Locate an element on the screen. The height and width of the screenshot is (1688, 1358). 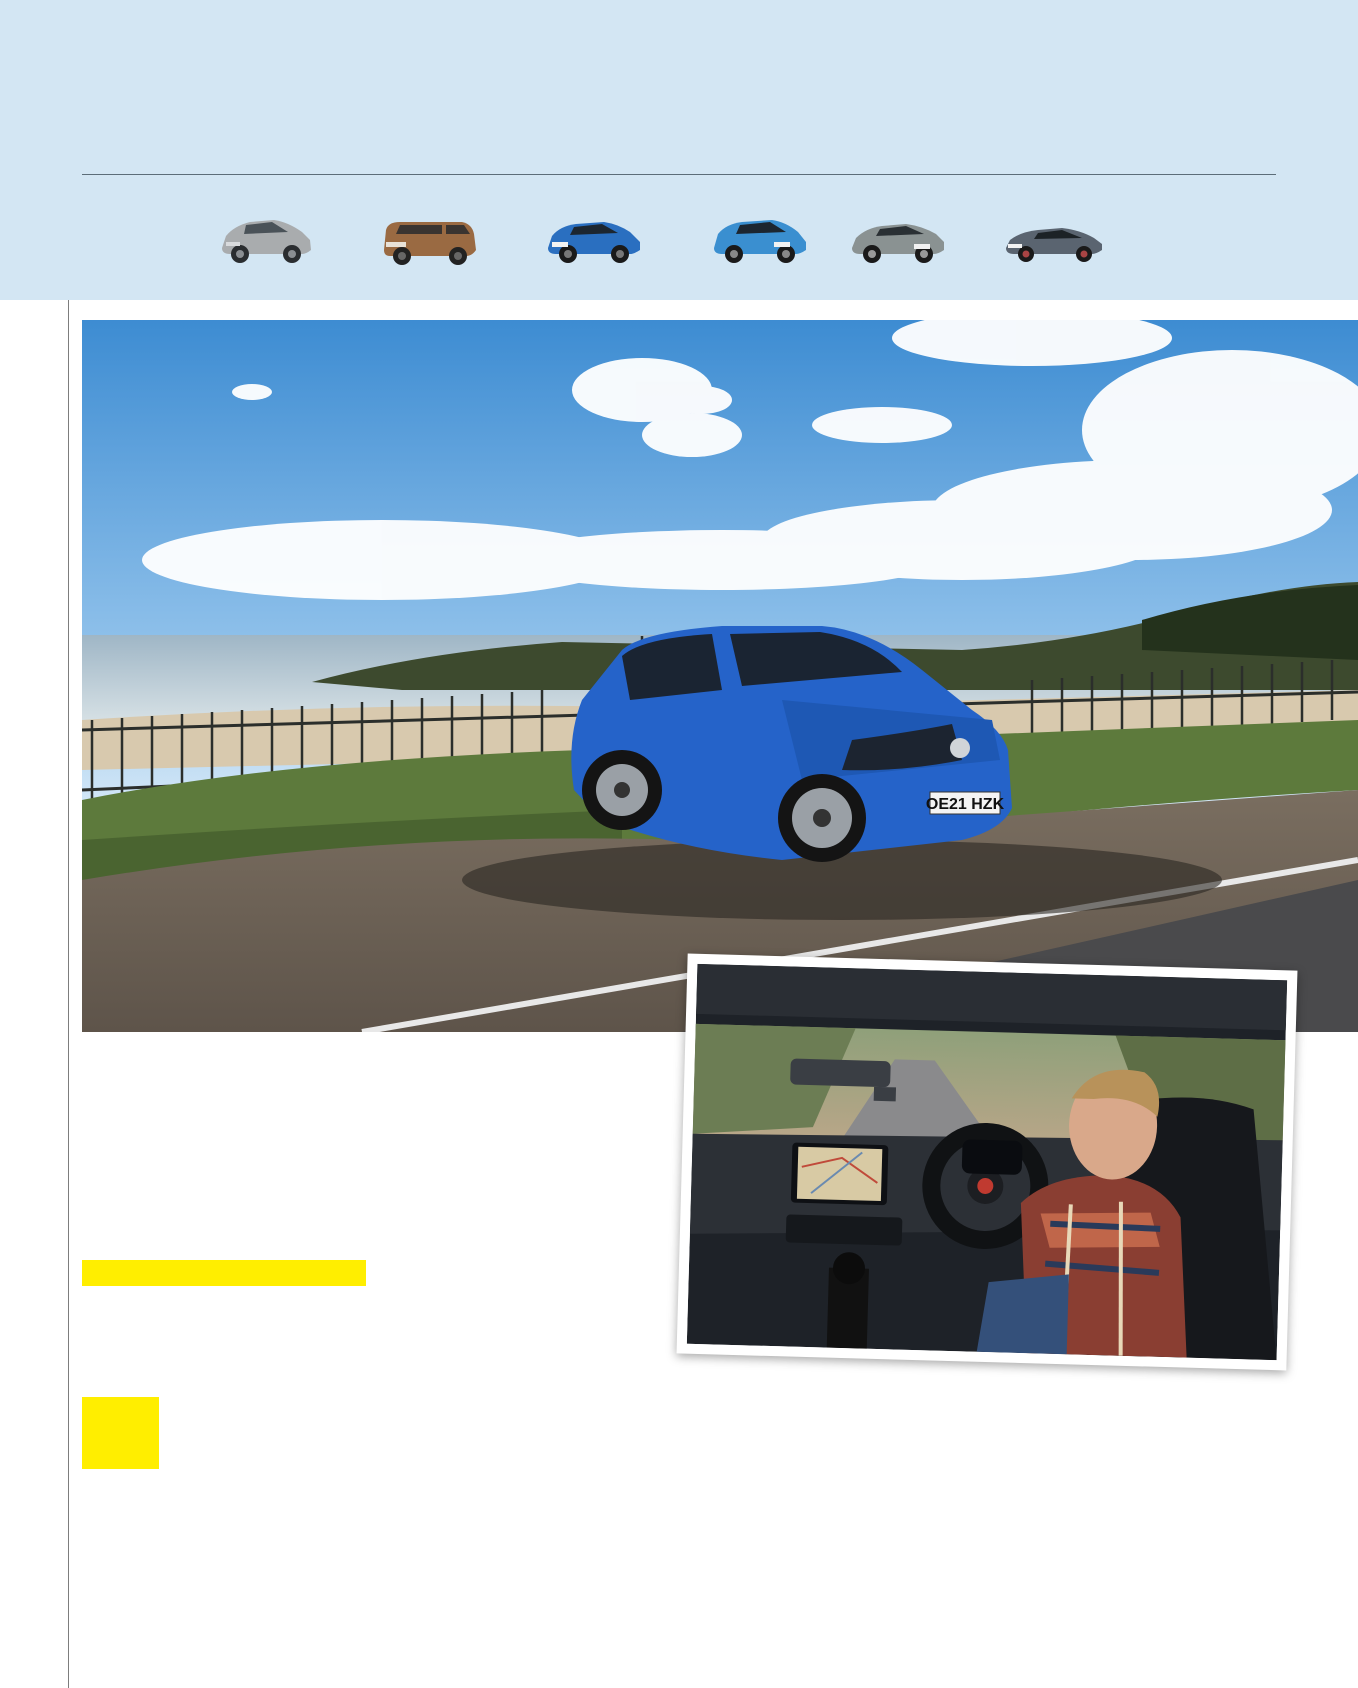
blue-crossover-icon is located at coordinates (594, 236).